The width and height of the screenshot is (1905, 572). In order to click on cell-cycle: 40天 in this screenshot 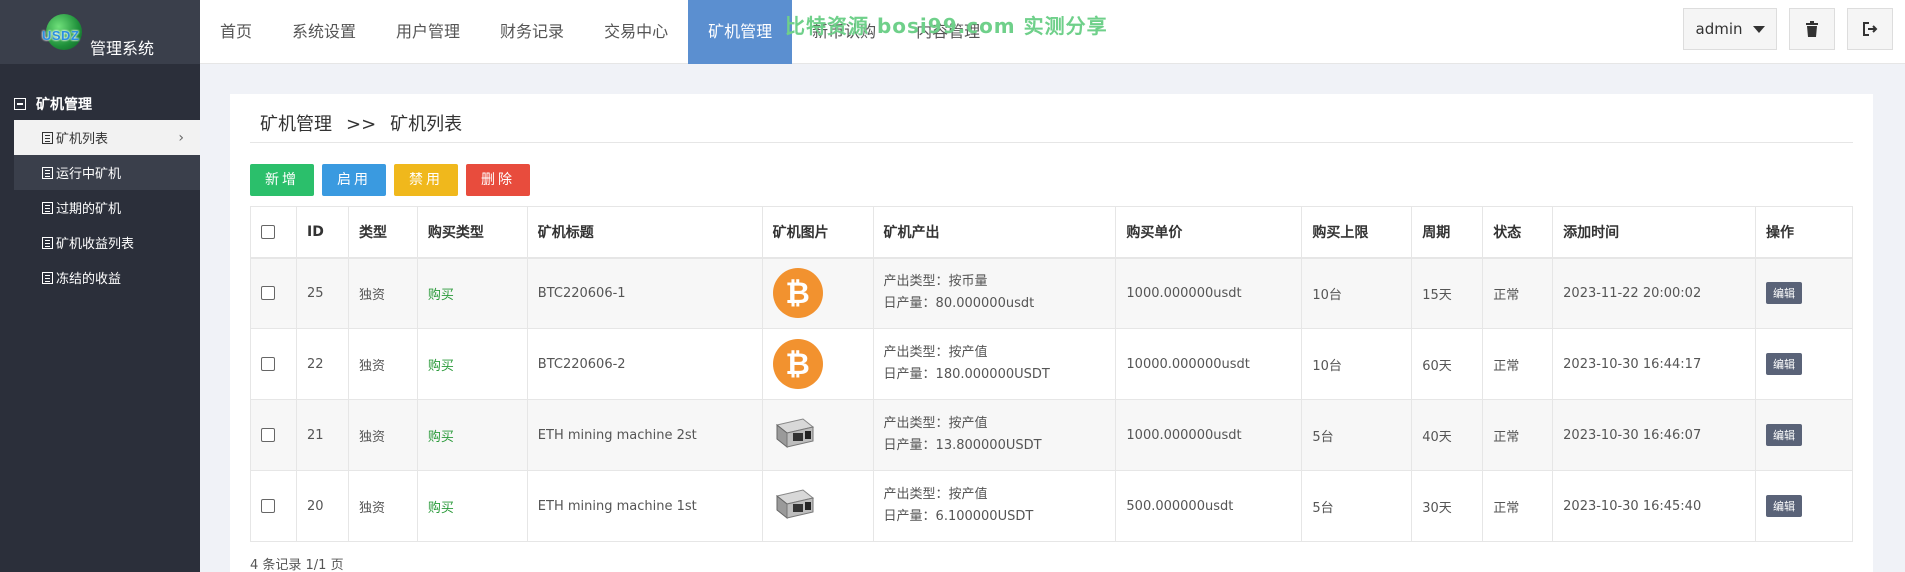, I will do `click(1447, 435)`.